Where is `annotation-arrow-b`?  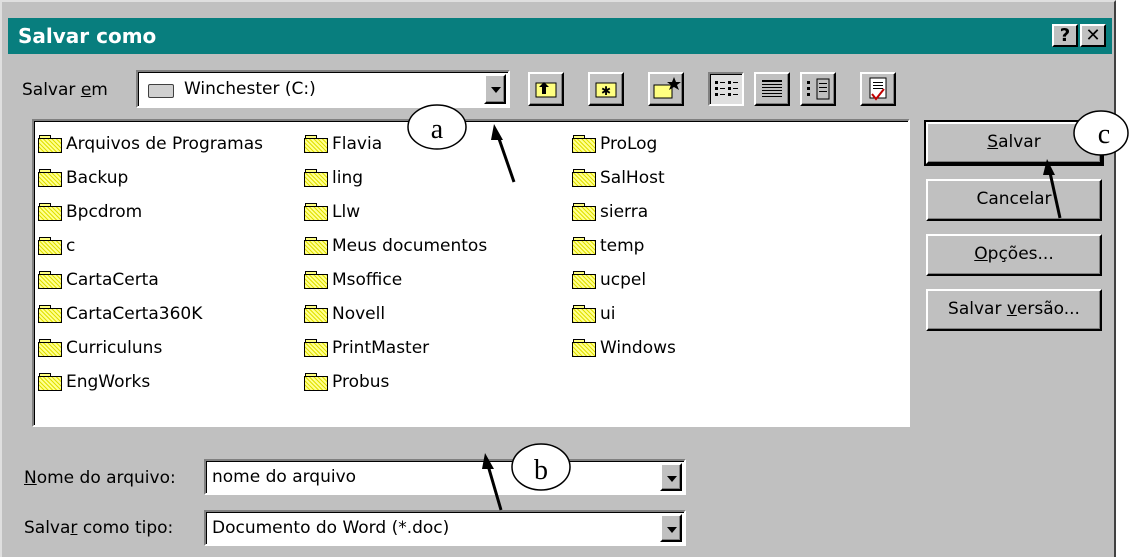 annotation-arrow-b is located at coordinates (494, 486).